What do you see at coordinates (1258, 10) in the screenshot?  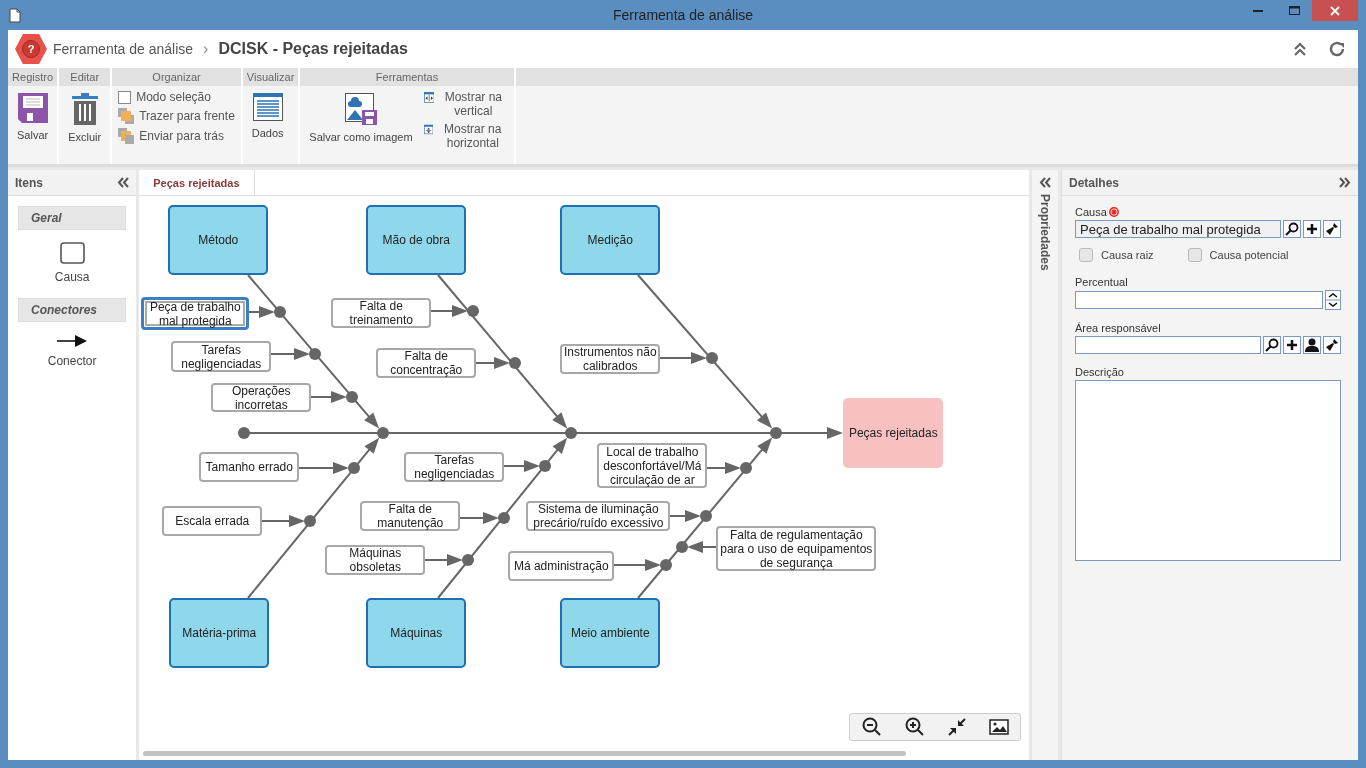 I see `minimize-icon` at bounding box center [1258, 10].